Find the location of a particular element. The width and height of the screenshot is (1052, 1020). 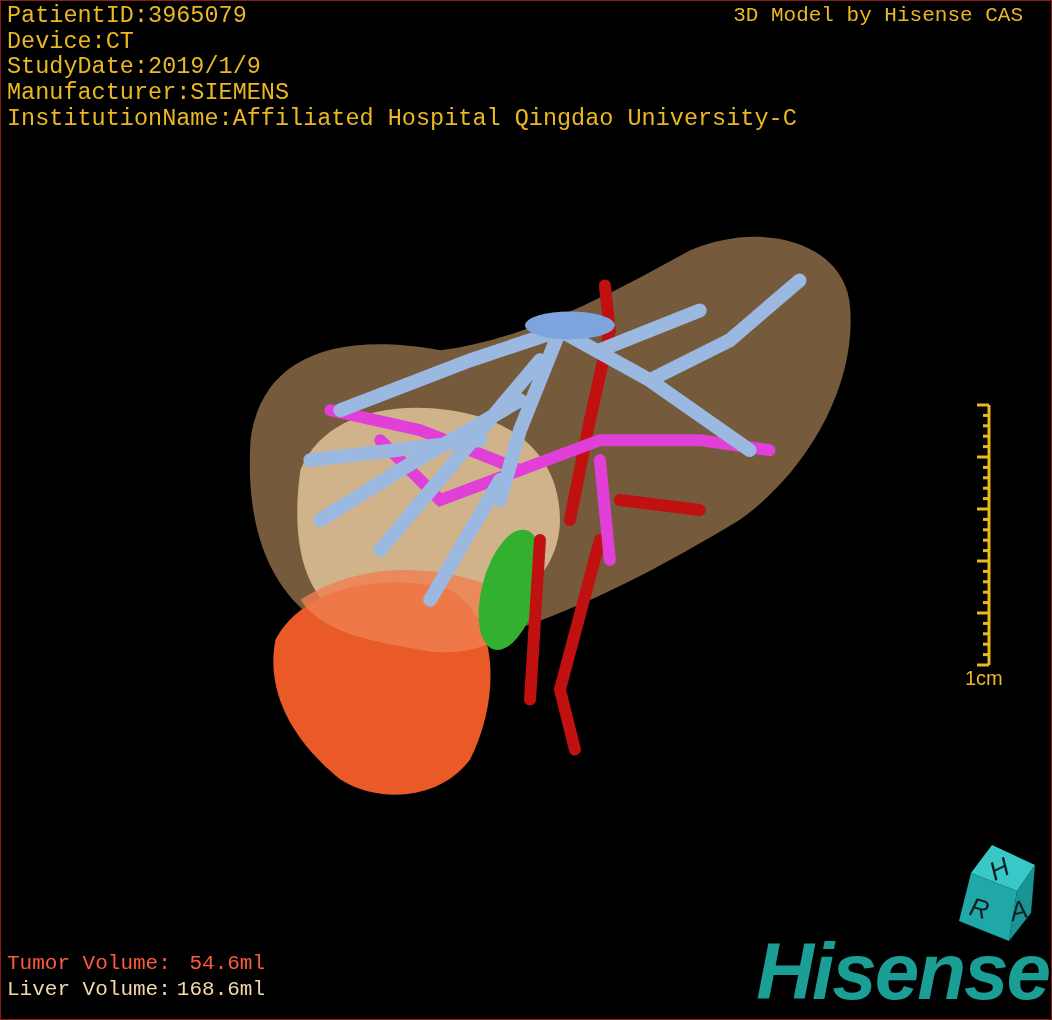

scale-label: 1cm is located at coordinates (984, 678).